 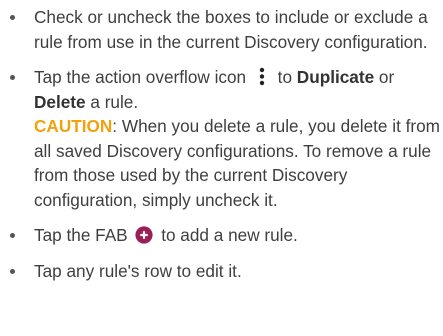 I want to click on list-item: Tap any rule's row to edit it., so click(x=221, y=271).